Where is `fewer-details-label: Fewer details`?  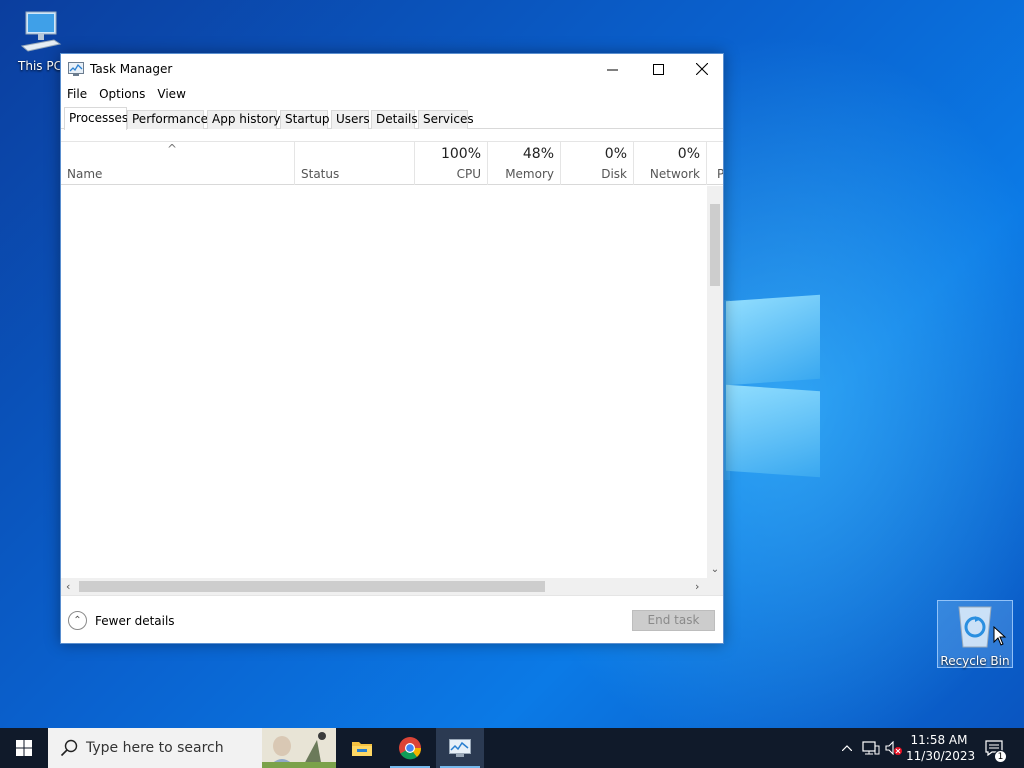
fewer-details-label: Fewer details is located at coordinates (135, 620).